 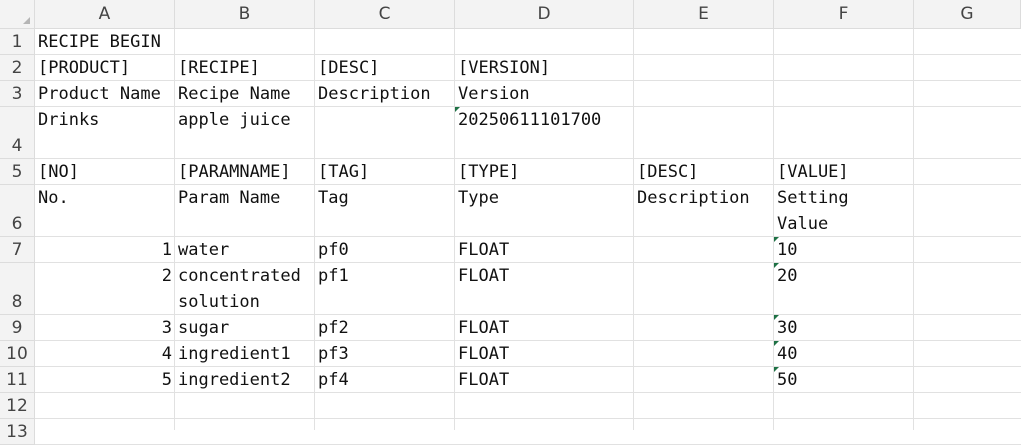 I want to click on row-header-6: 6, so click(x=17, y=211).